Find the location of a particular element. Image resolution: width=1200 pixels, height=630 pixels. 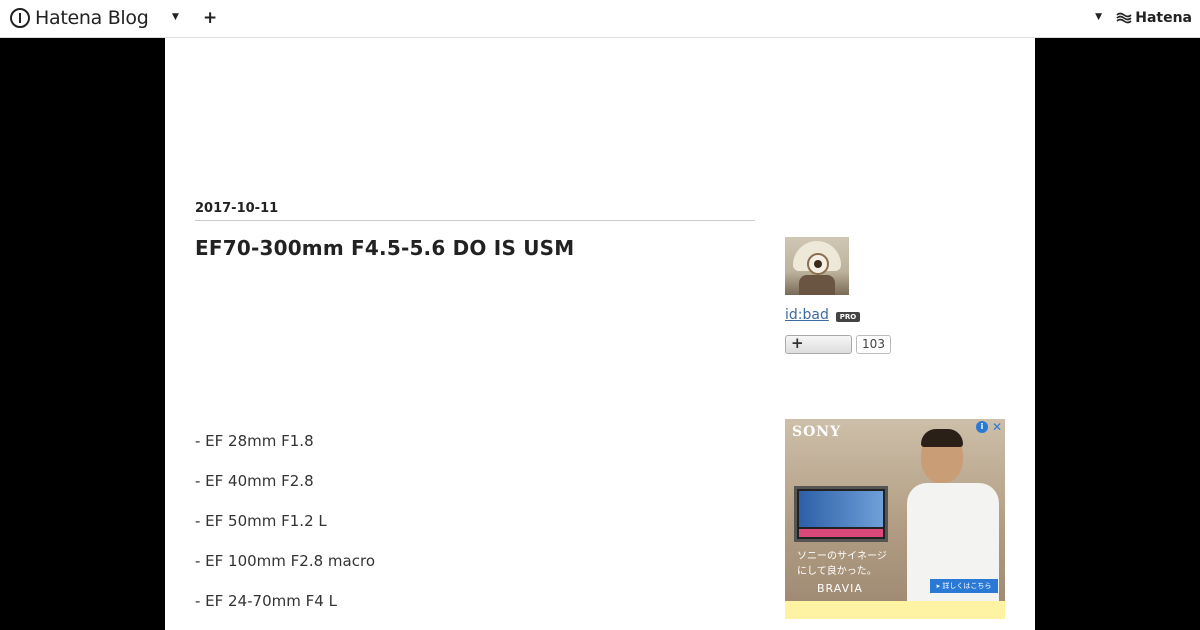

hatena-logo-text: Hatena is located at coordinates (1163, 18).